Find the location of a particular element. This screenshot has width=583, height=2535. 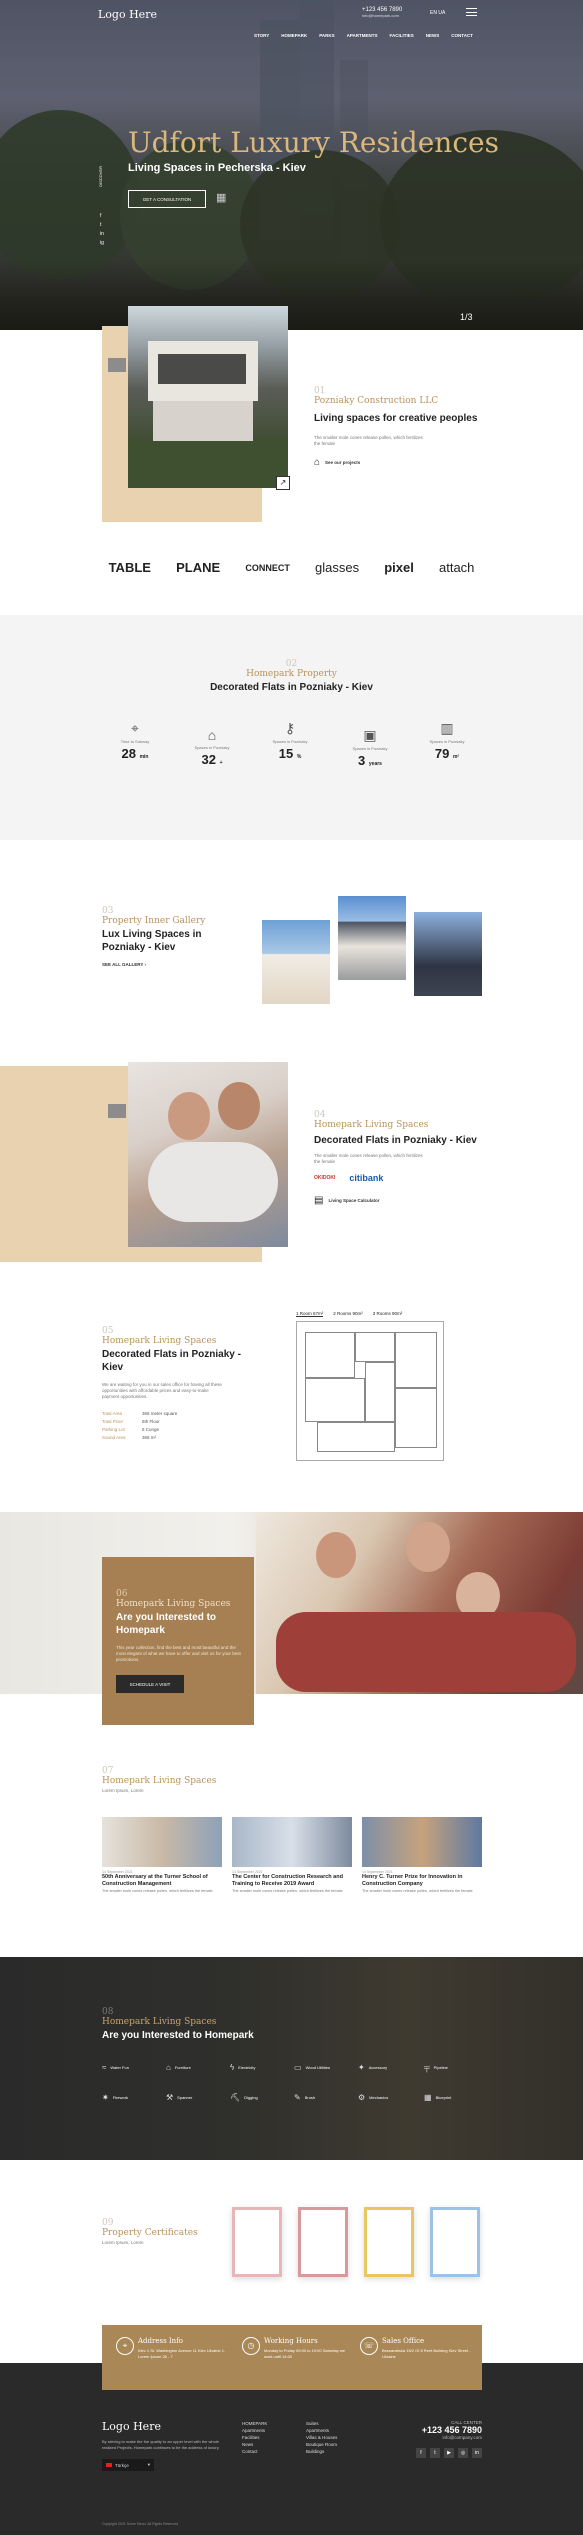

nav-item-news: NEWS is located at coordinates (433, 35).